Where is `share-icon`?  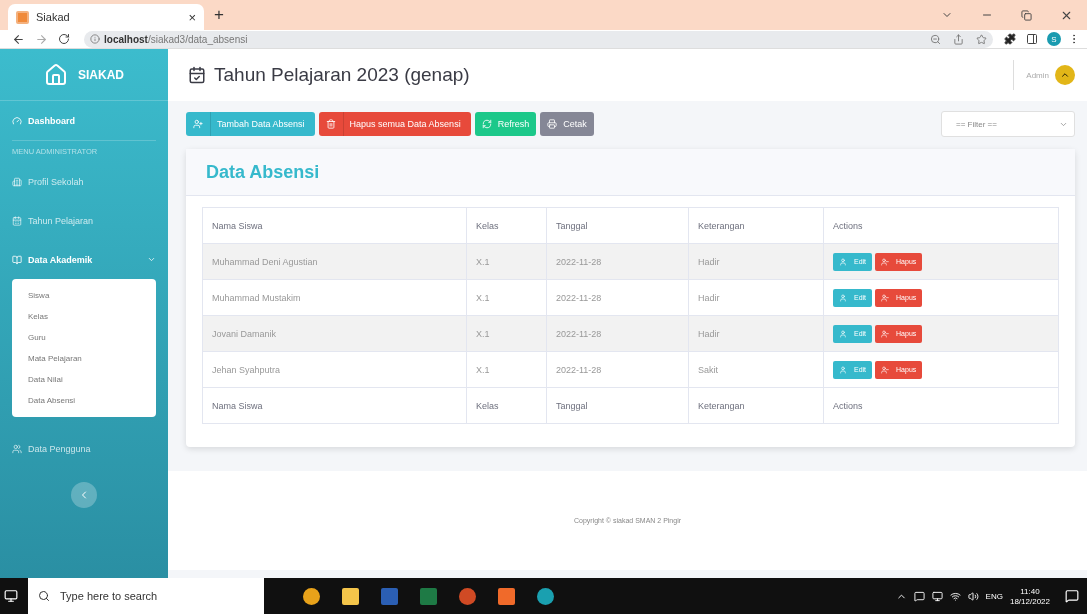 share-icon is located at coordinates (958, 39).